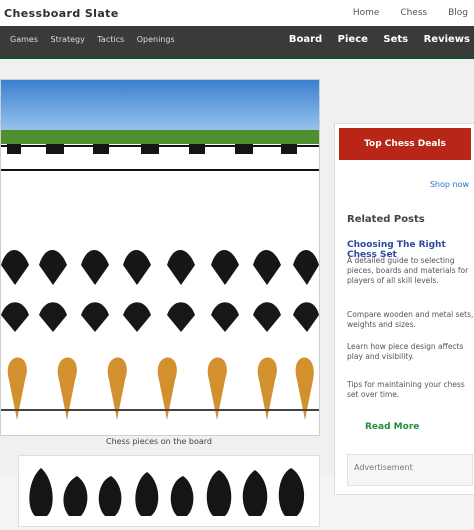  Describe the element at coordinates (160, 137) in the screenshot. I see `grass-background` at that location.